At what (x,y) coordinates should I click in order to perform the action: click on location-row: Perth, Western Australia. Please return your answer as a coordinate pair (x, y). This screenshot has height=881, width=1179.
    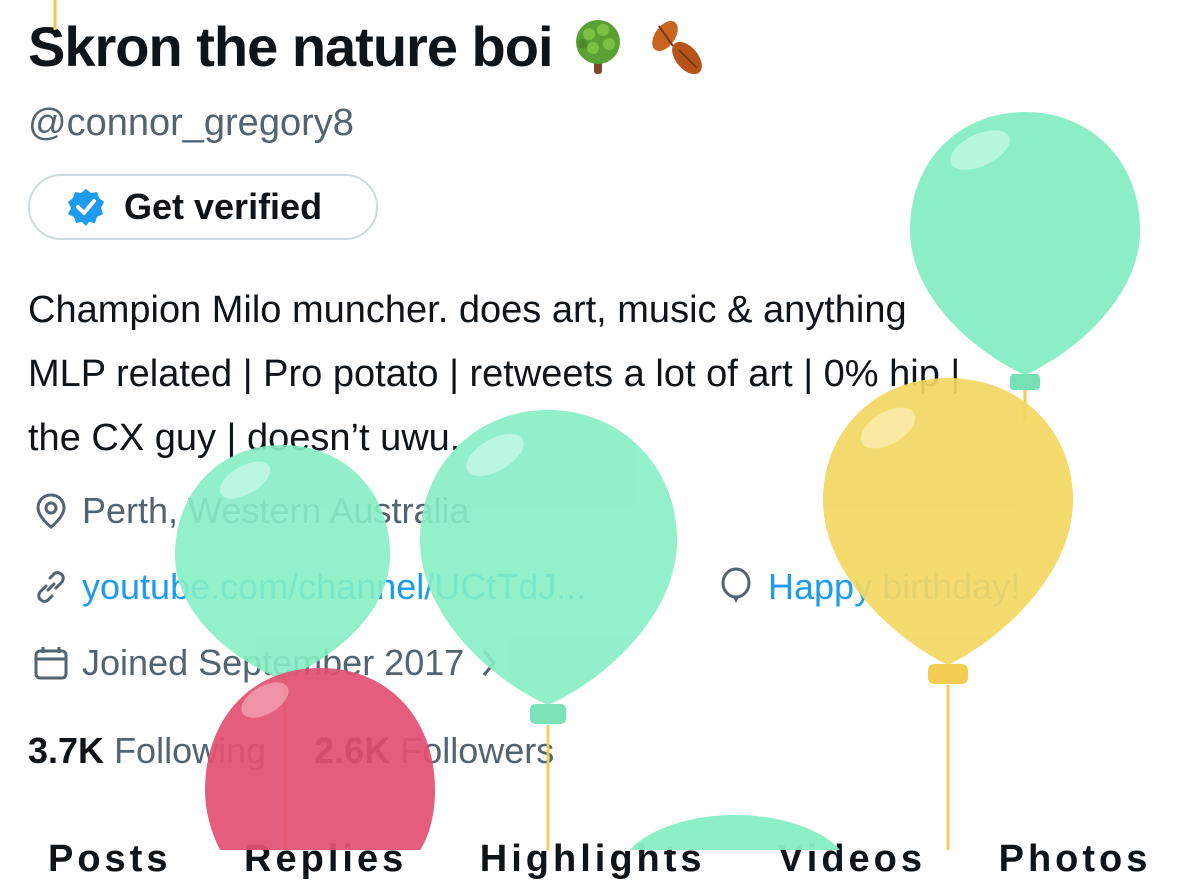
    Looking at the image, I should click on (251, 511).